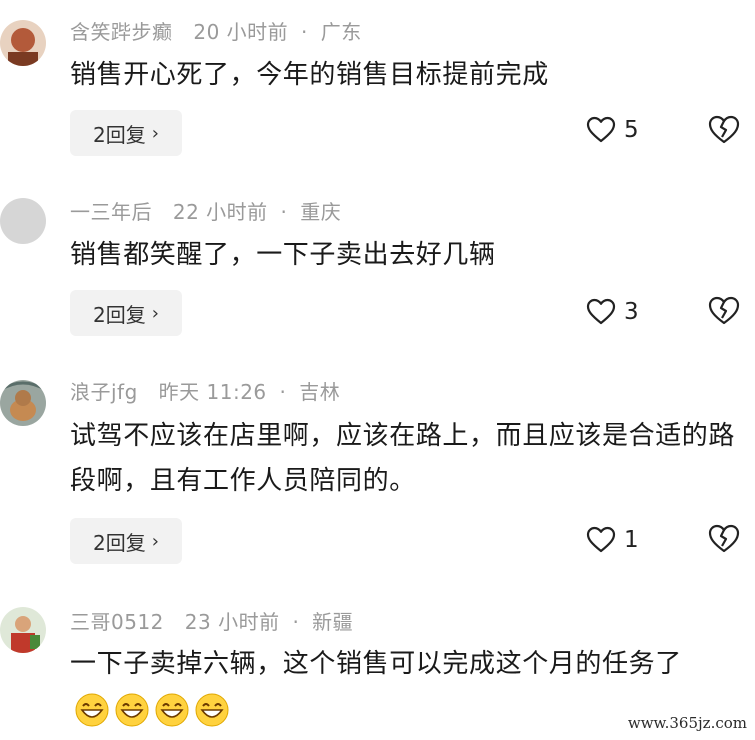 The image size is (755, 740). I want to click on timestamp: 23 小时前, so click(232, 622).